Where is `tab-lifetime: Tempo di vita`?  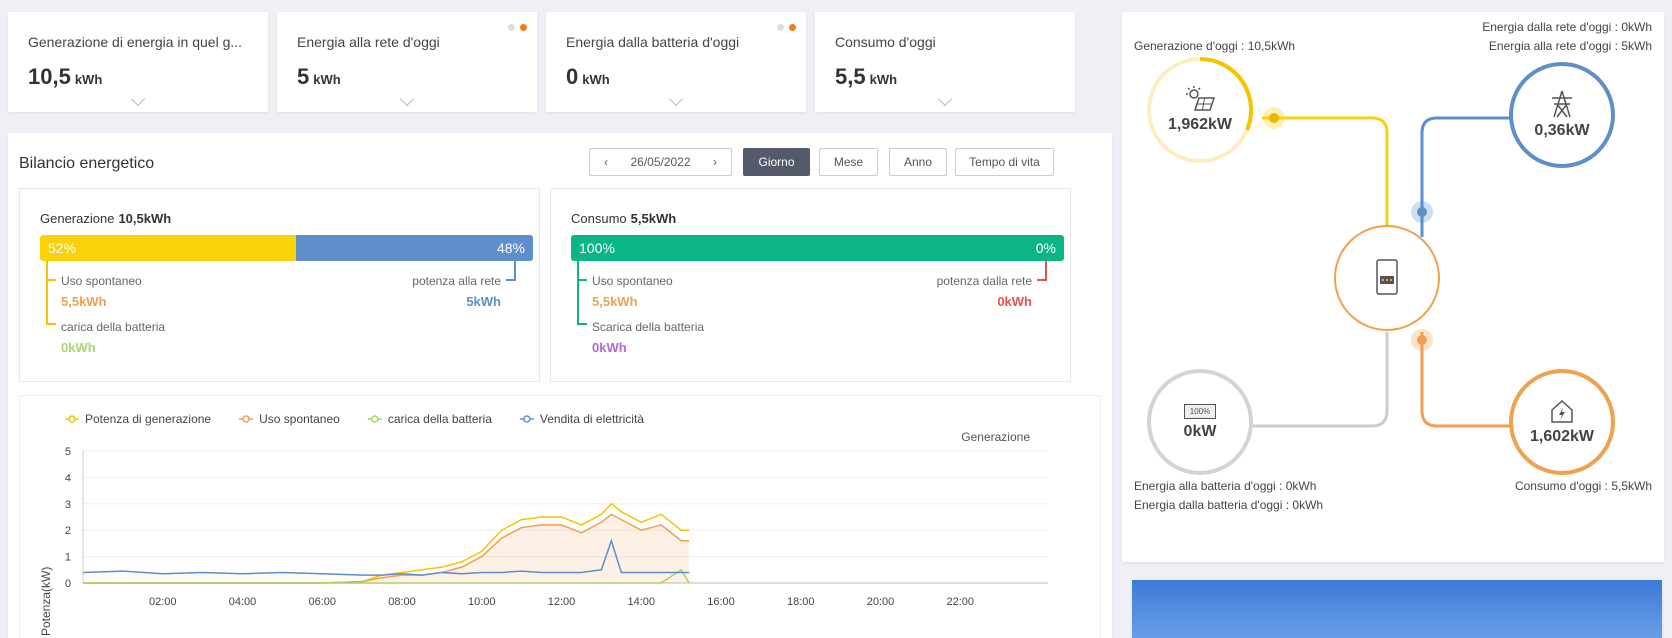 tab-lifetime: Tempo di vita is located at coordinates (1004, 162).